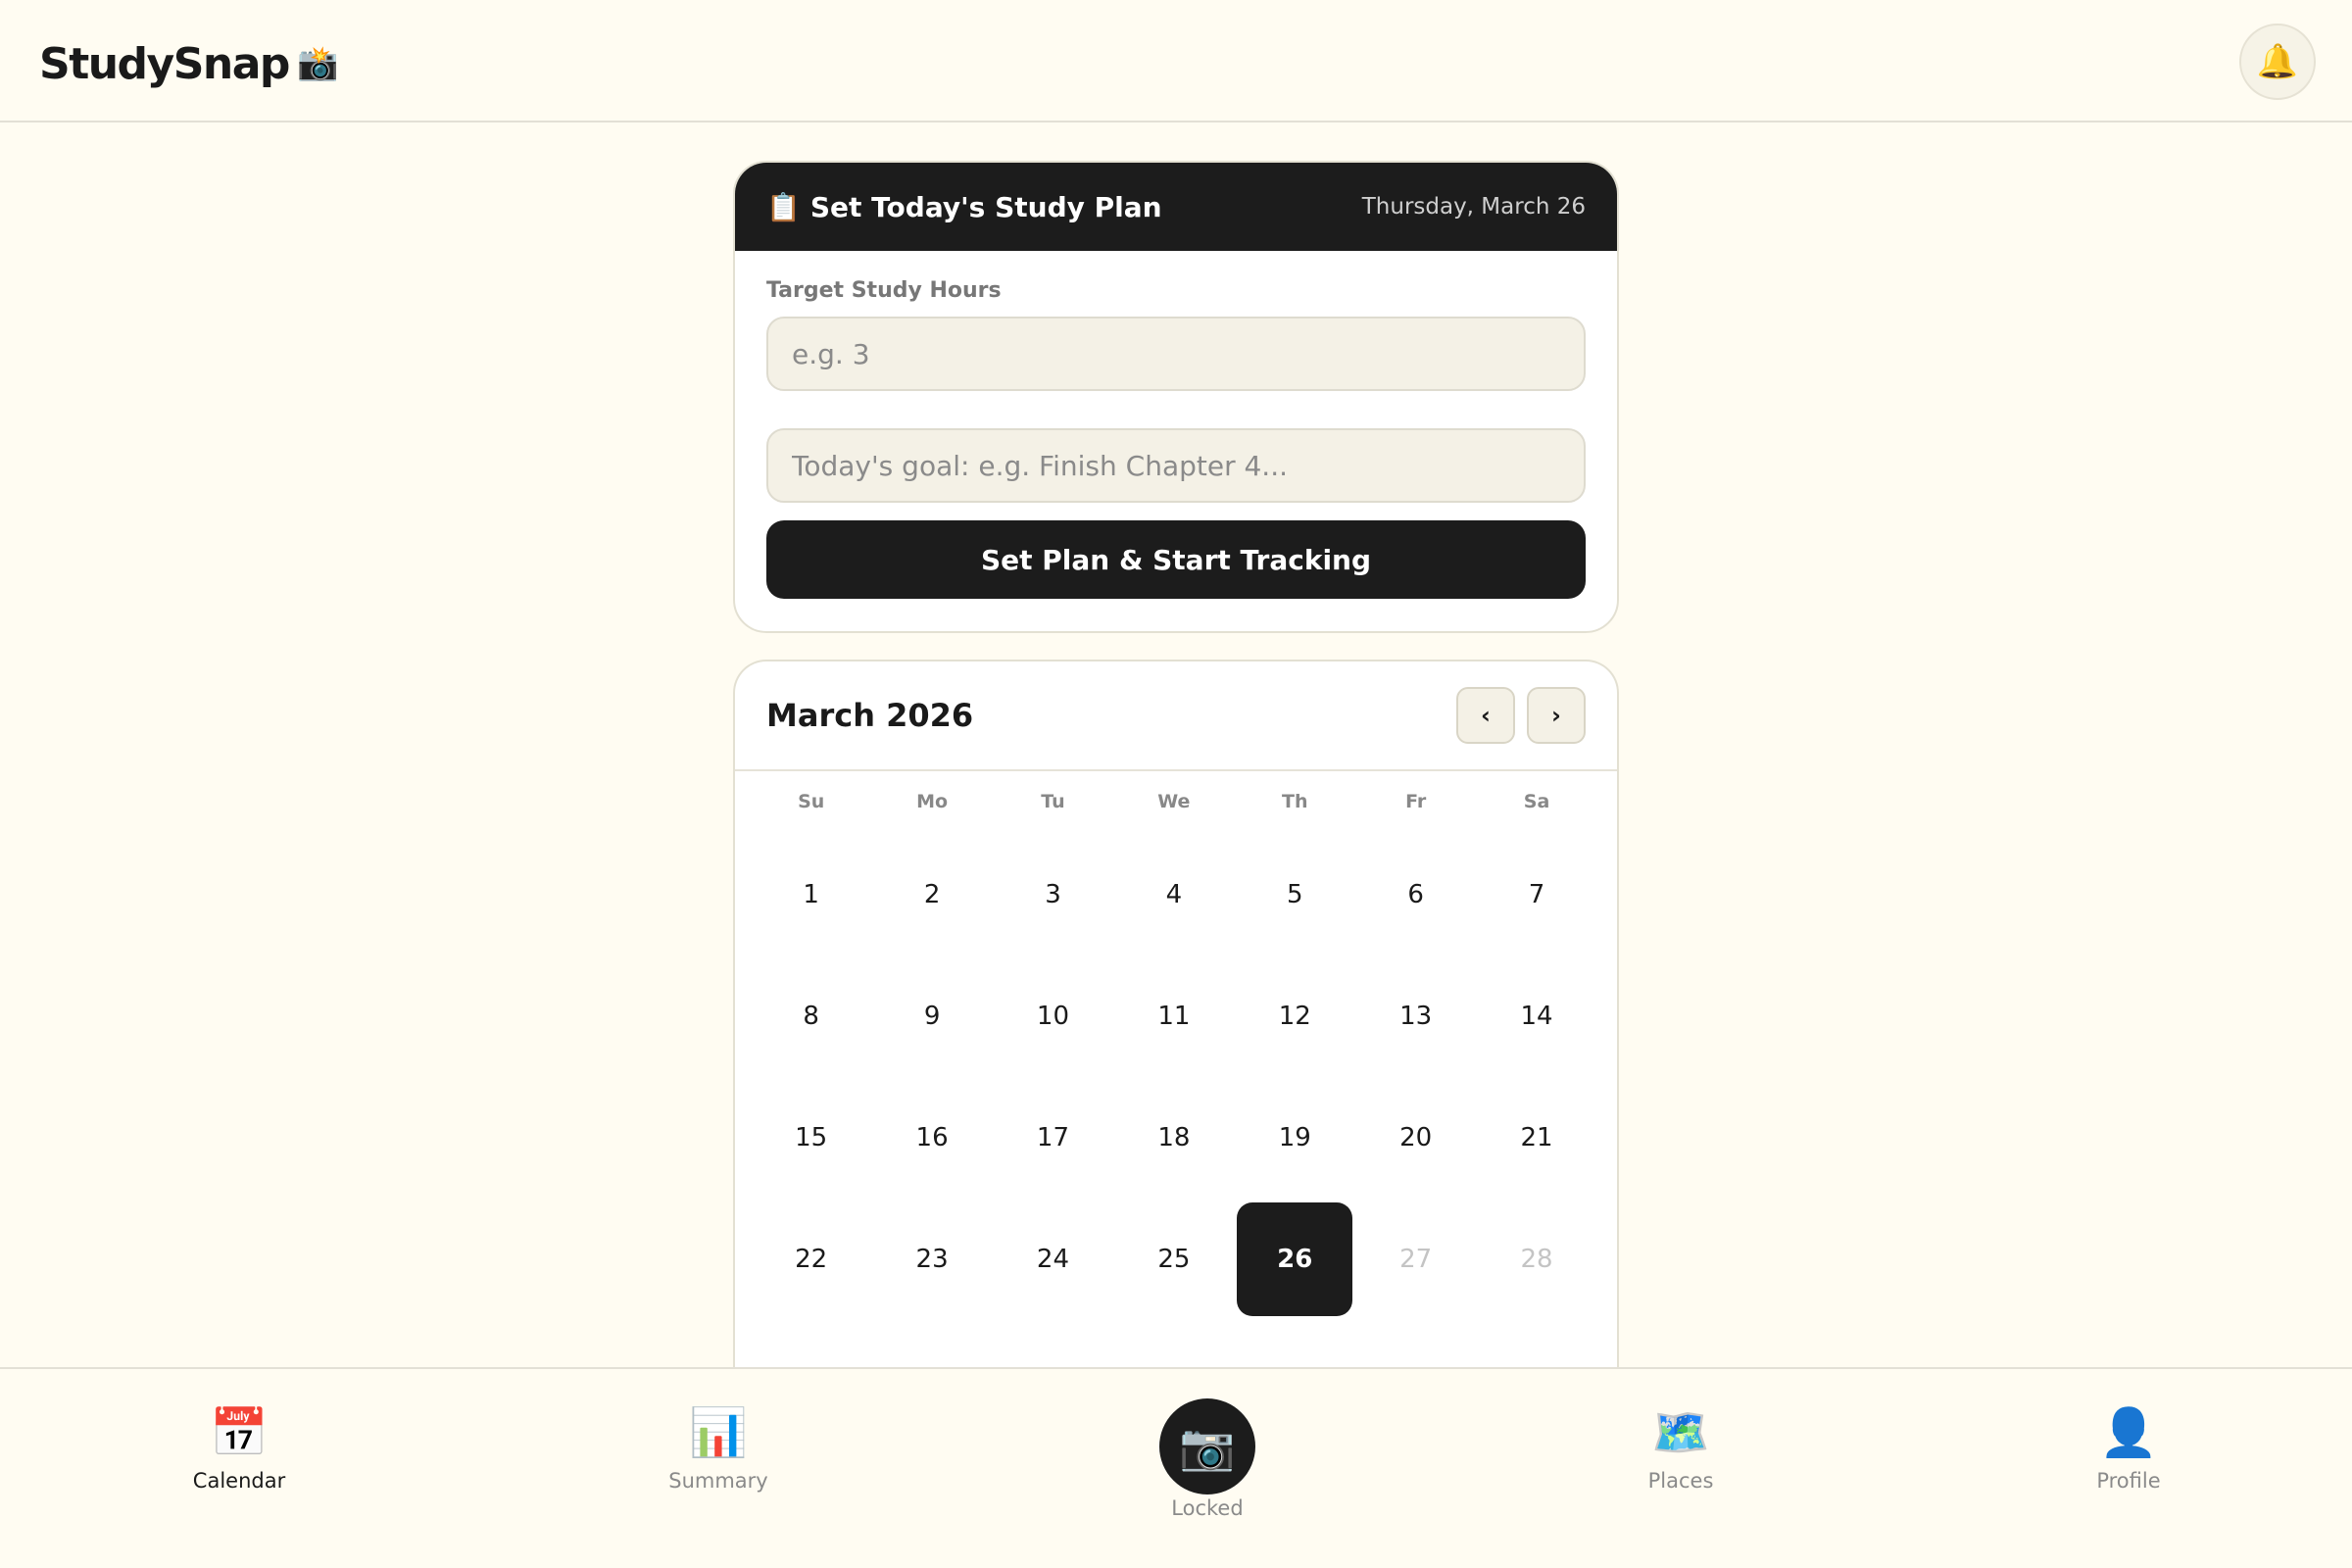 The width and height of the screenshot is (2352, 1568). Describe the element at coordinates (783, 206) in the screenshot. I see `clipboard-icon: 📋` at that location.